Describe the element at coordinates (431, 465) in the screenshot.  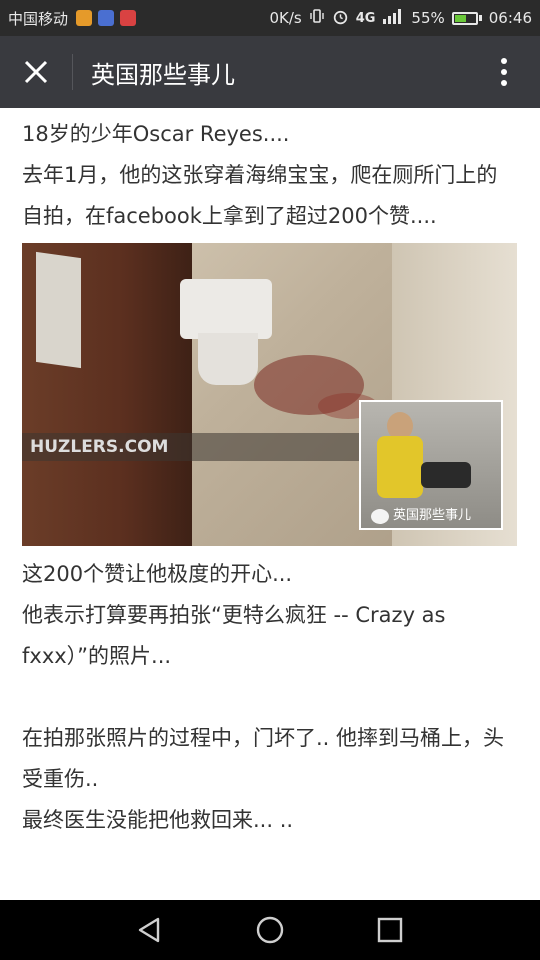
I see `inset-photo: 英国那些事儿` at that location.